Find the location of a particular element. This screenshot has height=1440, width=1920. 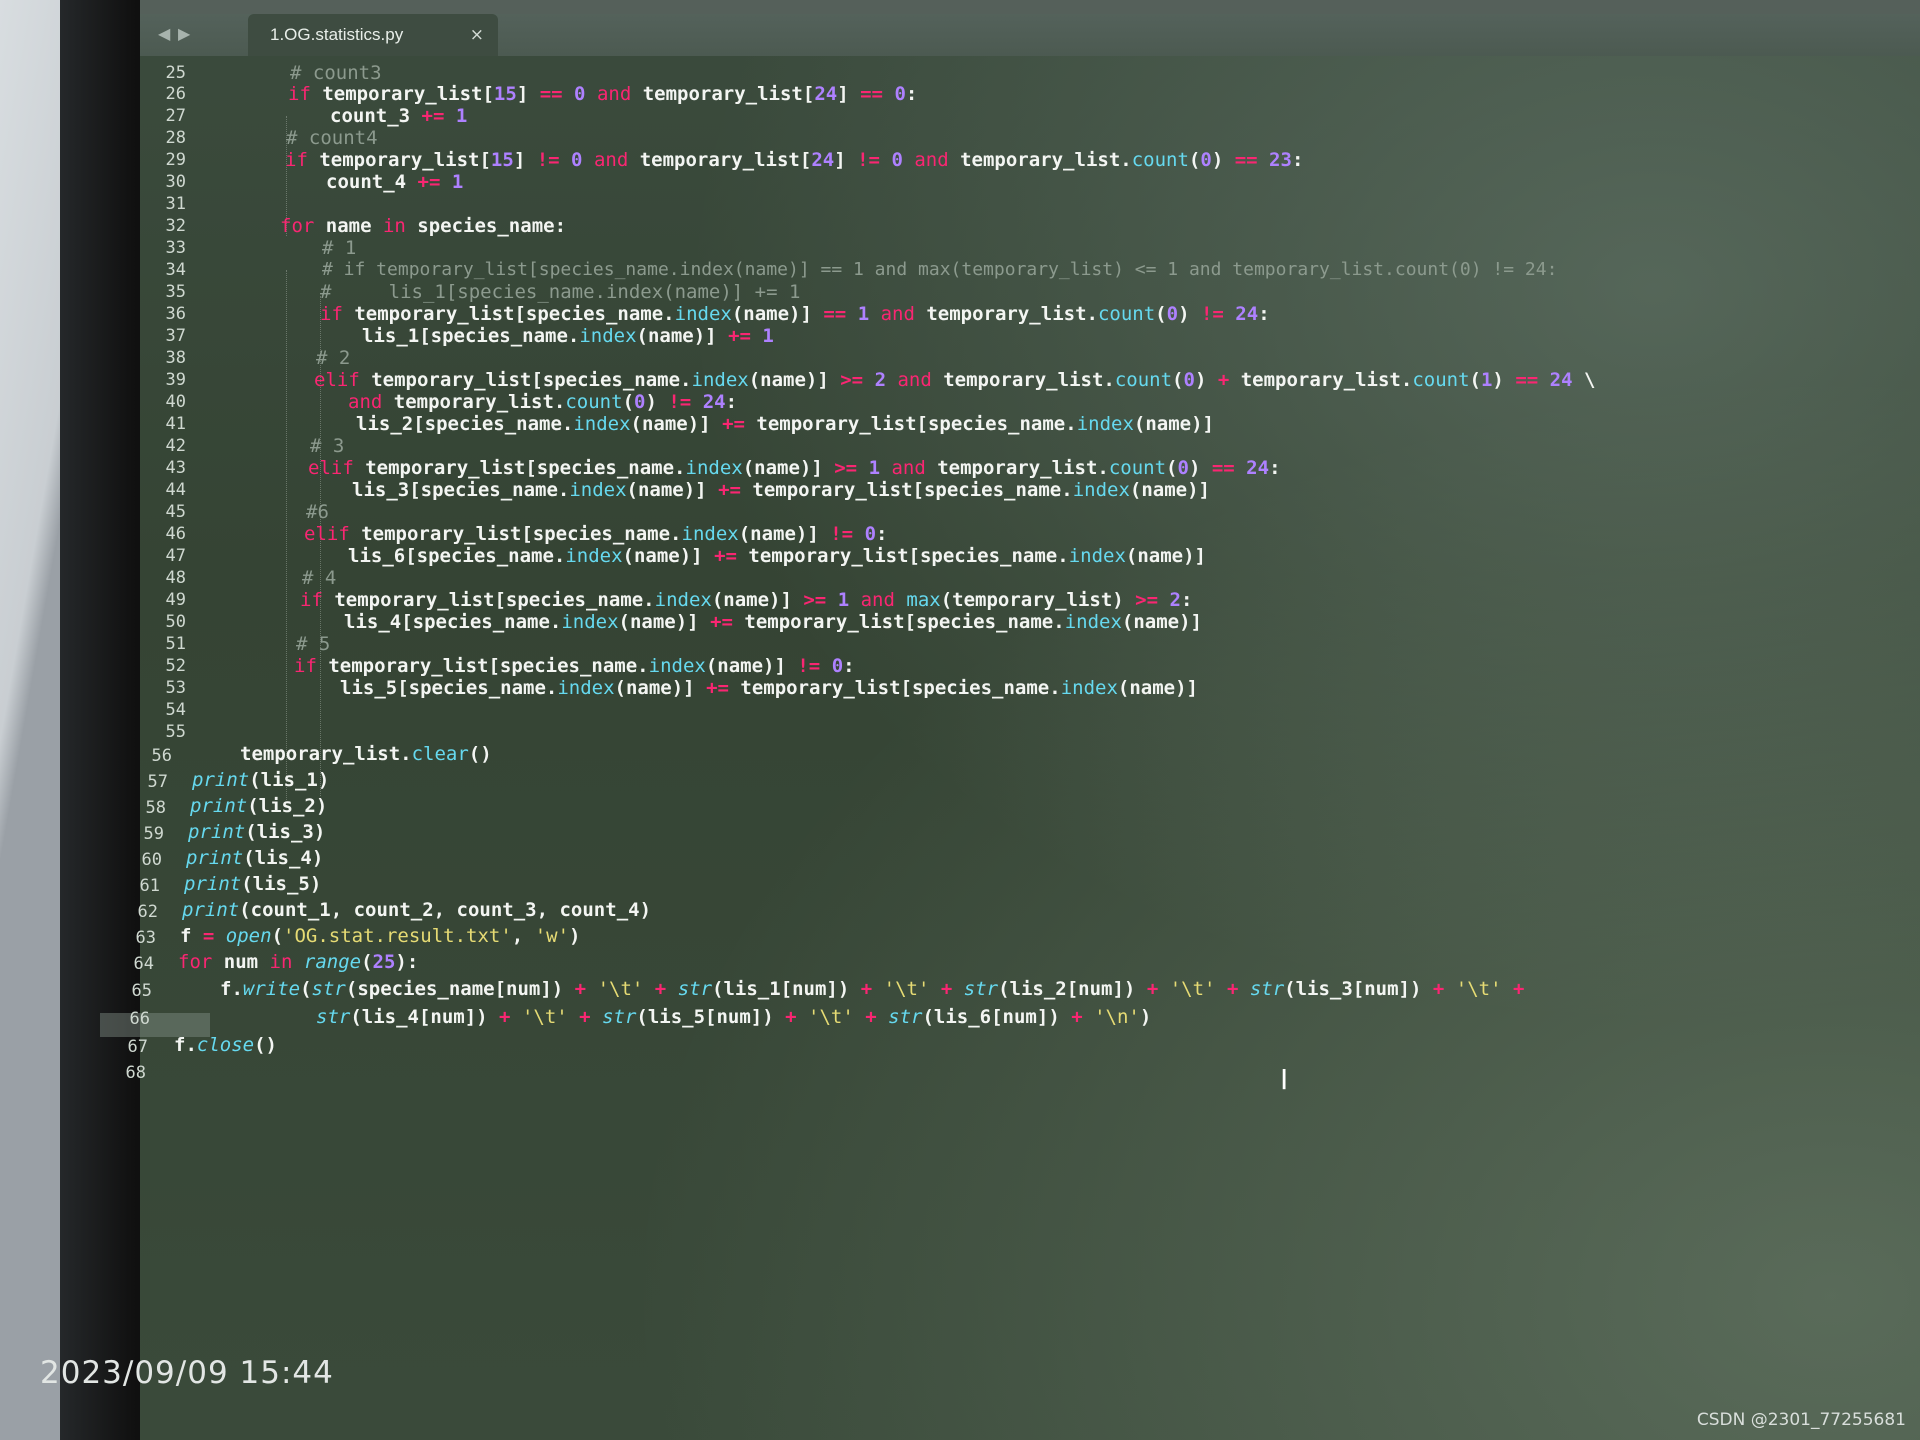

code-line: print(lis_2) is located at coordinates (259, 806).